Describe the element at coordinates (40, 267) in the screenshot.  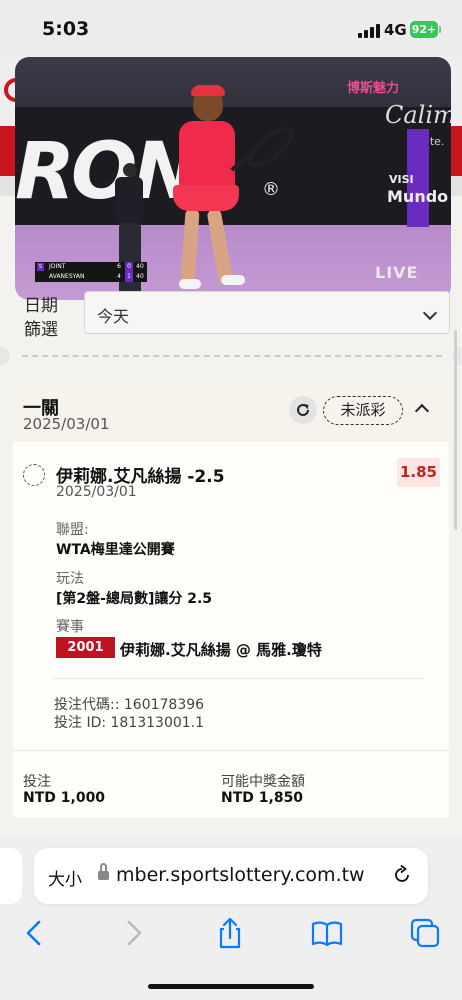
I see `server-indicator: S` at that location.